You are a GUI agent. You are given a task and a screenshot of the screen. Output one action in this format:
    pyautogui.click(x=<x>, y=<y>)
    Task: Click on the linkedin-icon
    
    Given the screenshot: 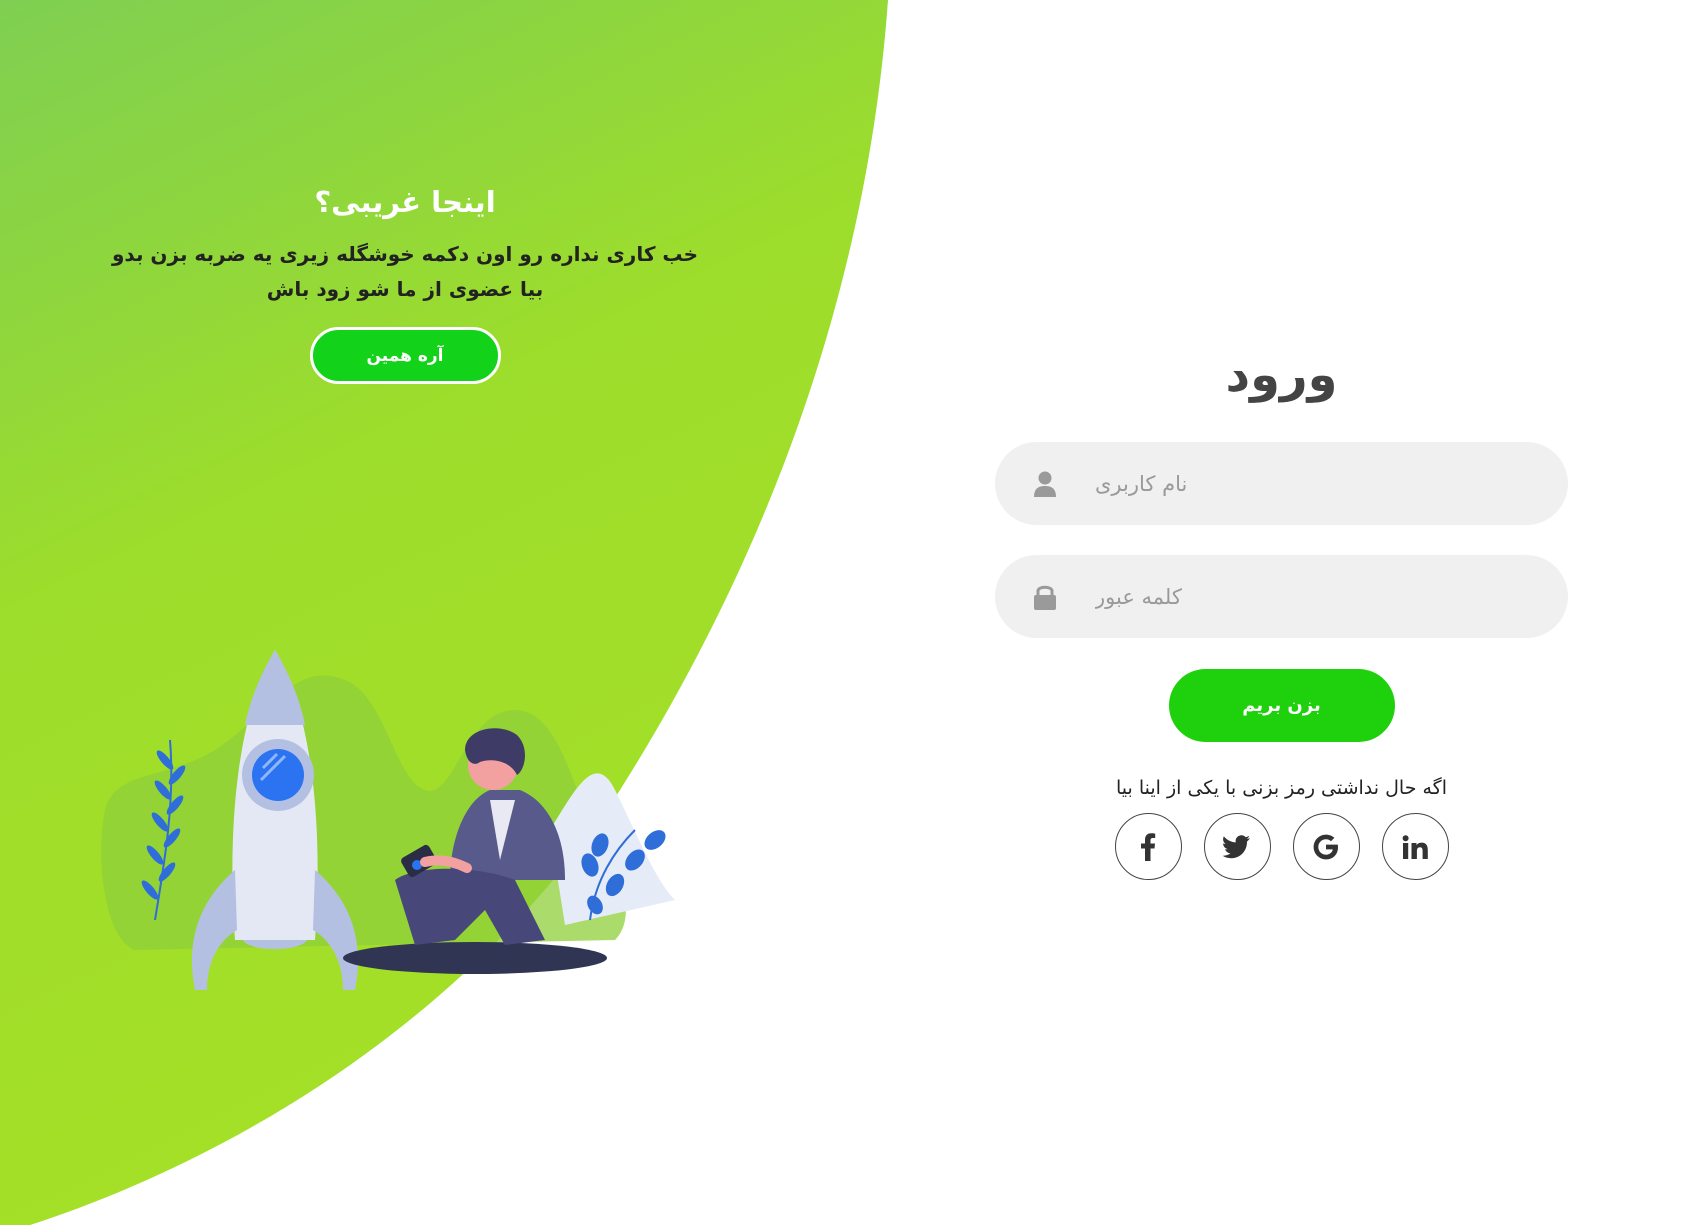 What is the action you would take?
    pyautogui.click(x=1415, y=846)
    